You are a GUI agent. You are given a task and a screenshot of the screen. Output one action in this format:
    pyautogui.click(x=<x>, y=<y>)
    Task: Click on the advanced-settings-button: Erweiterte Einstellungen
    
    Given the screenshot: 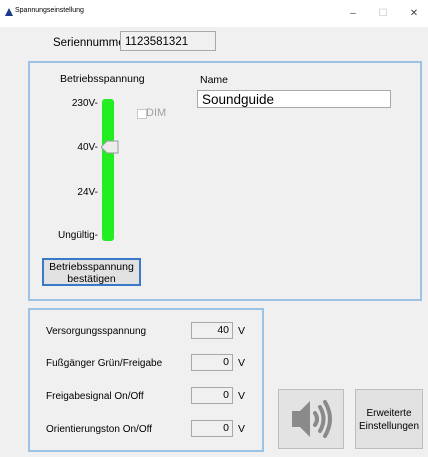 What is the action you would take?
    pyautogui.click(x=389, y=419)
    